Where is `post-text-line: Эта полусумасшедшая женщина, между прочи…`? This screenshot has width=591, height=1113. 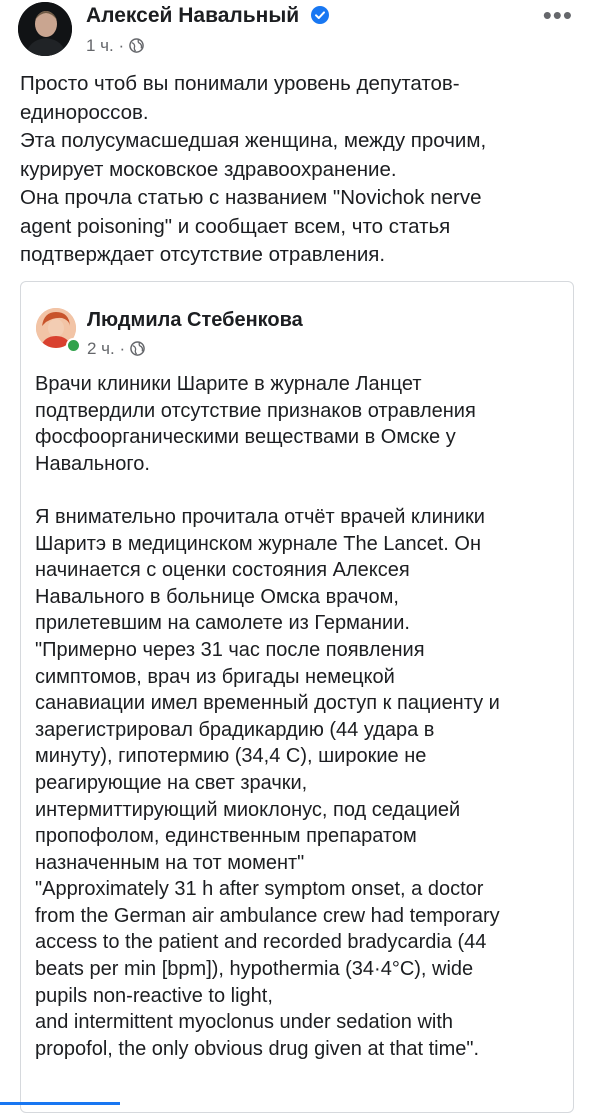
post-text-line: Эта полусумасшедшая женщина, между прочи… is located at coordinates (253, 140).